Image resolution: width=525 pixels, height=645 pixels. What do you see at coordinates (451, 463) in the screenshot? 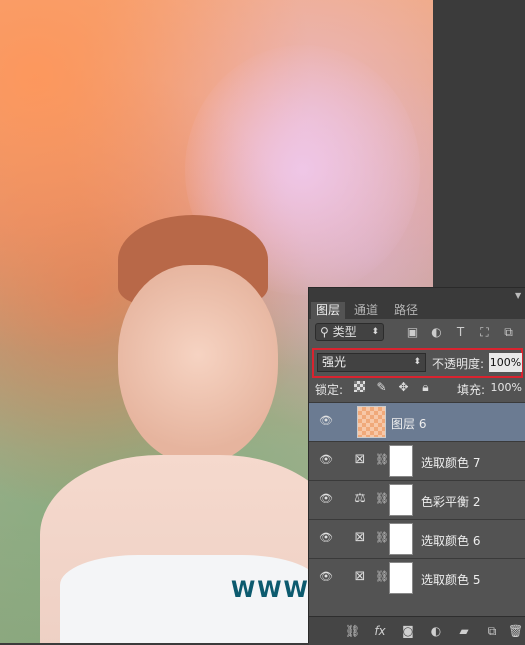
I see `layer-name: 选取颜色 7` at bounding box center [451, 463].